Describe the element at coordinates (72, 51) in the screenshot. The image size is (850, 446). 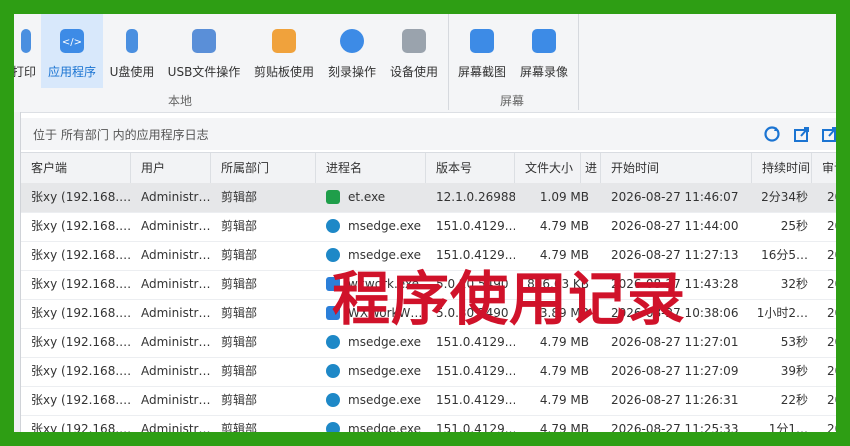
I see `ribbon-app-button: </> 应用程序` at that location.